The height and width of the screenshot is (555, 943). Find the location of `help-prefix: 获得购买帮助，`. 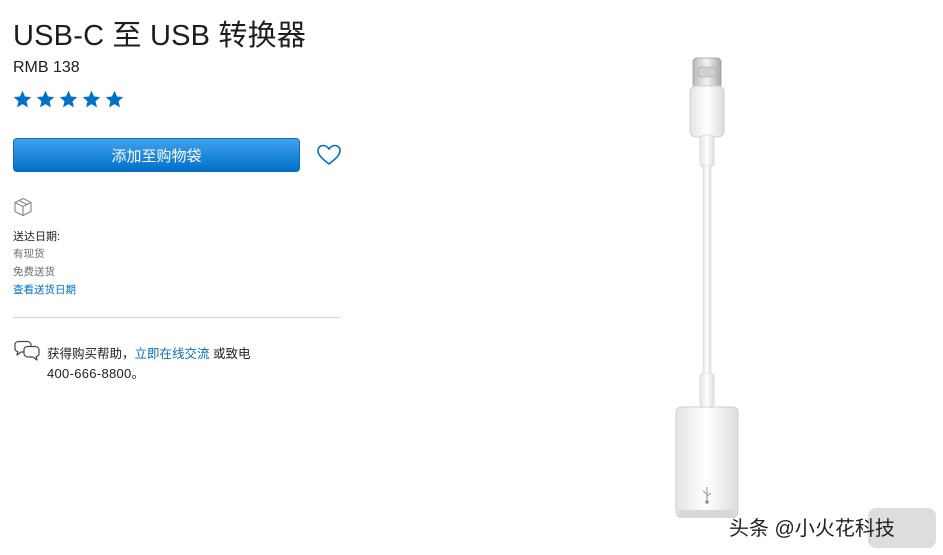

help-prefix: 获得购买帮助， is located at coordinates (91, 354).